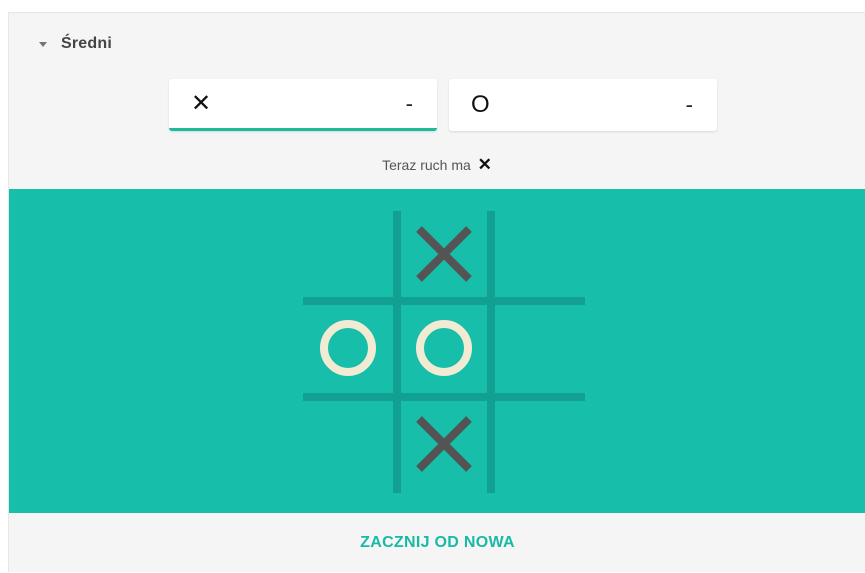 This screenshot has width=865, height=573. I want to click on caret-down-icon, so click(43, 44).